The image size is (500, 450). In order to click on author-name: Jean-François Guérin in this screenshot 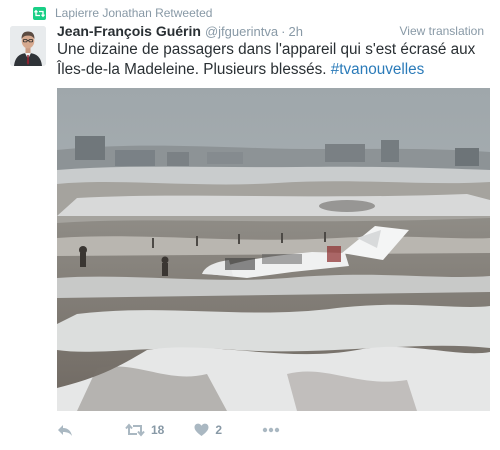, I will do `click(129, 31)`.